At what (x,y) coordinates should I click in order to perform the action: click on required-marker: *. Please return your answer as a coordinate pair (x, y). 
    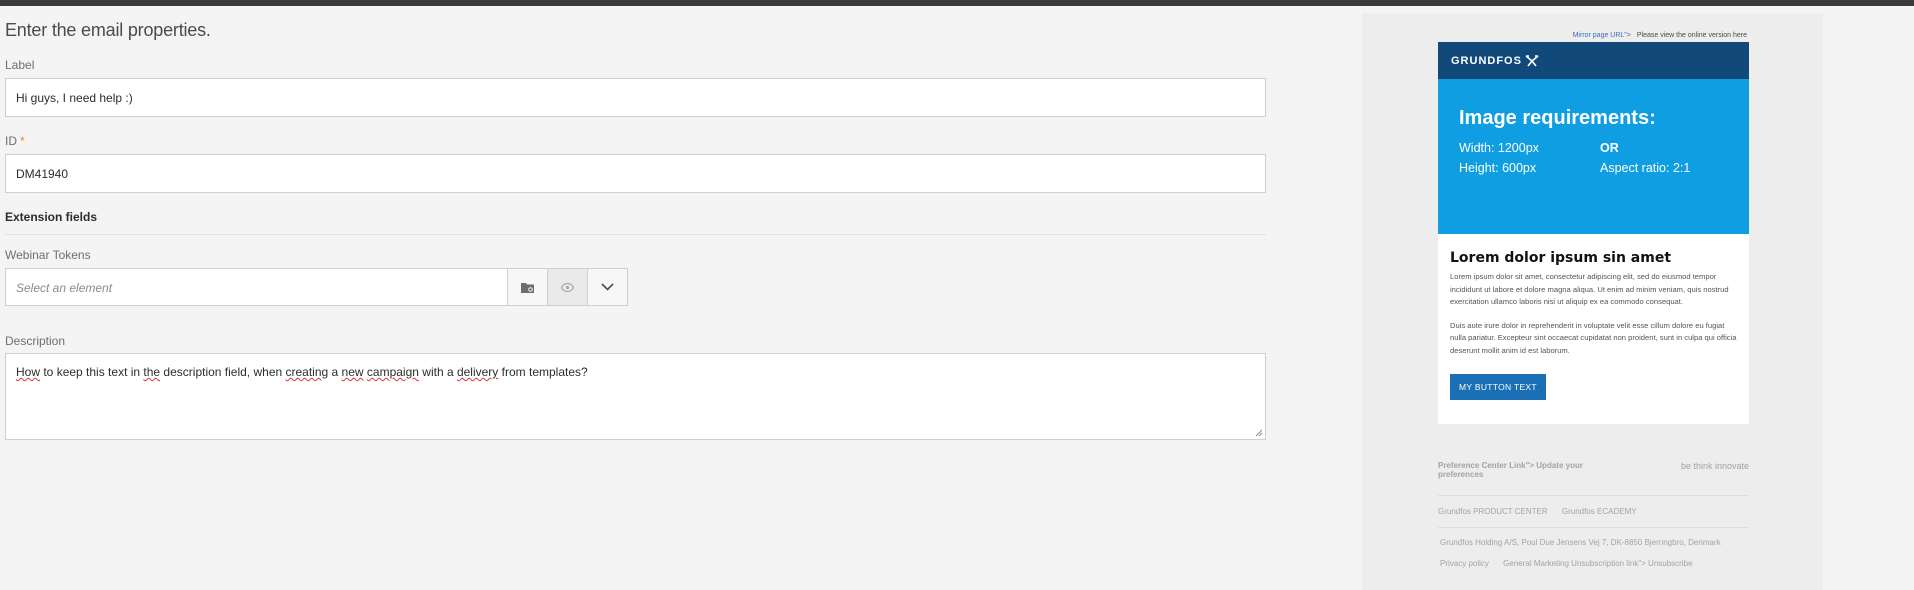
    Looking at the image, I should click on (22, 141).